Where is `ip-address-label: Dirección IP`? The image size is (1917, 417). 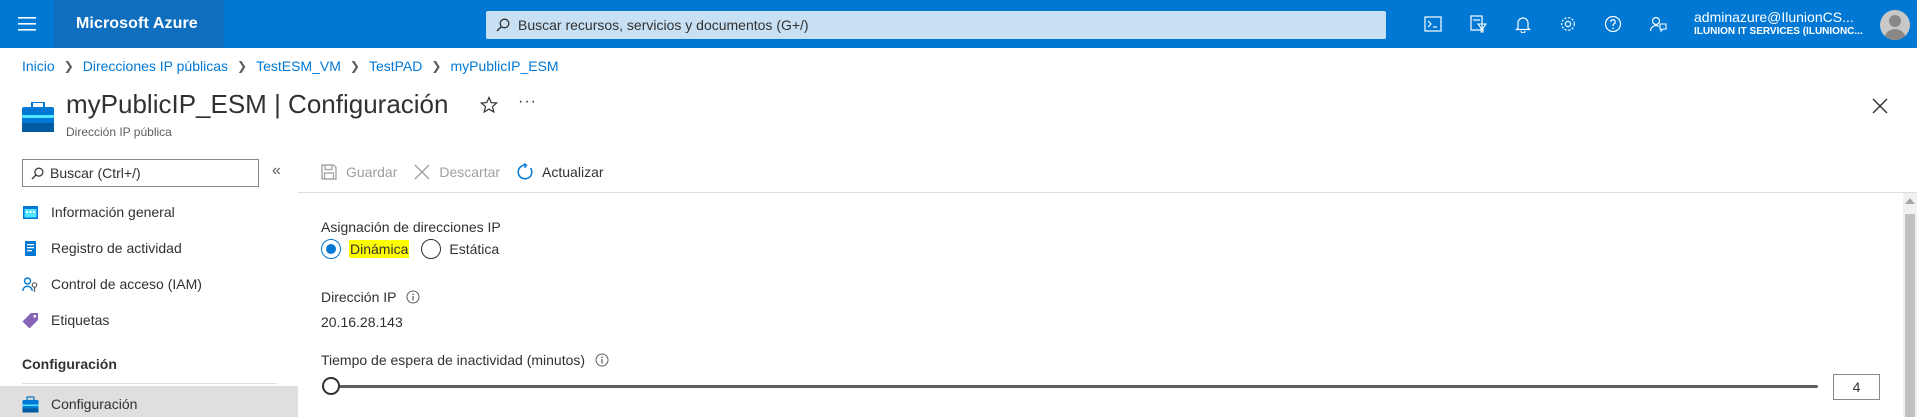
ip-address-label: Dirección IP is located at coordinates (359, 297).